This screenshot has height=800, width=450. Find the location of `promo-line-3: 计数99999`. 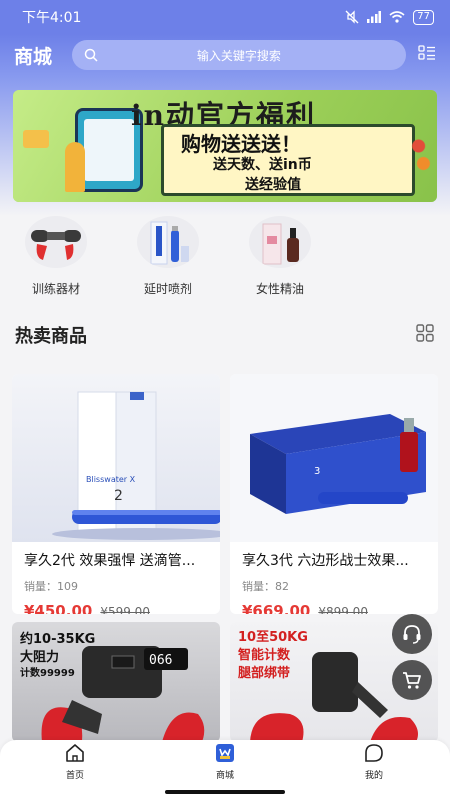

promo-line-3: 计数99999 is located at coordinates (47, 673).